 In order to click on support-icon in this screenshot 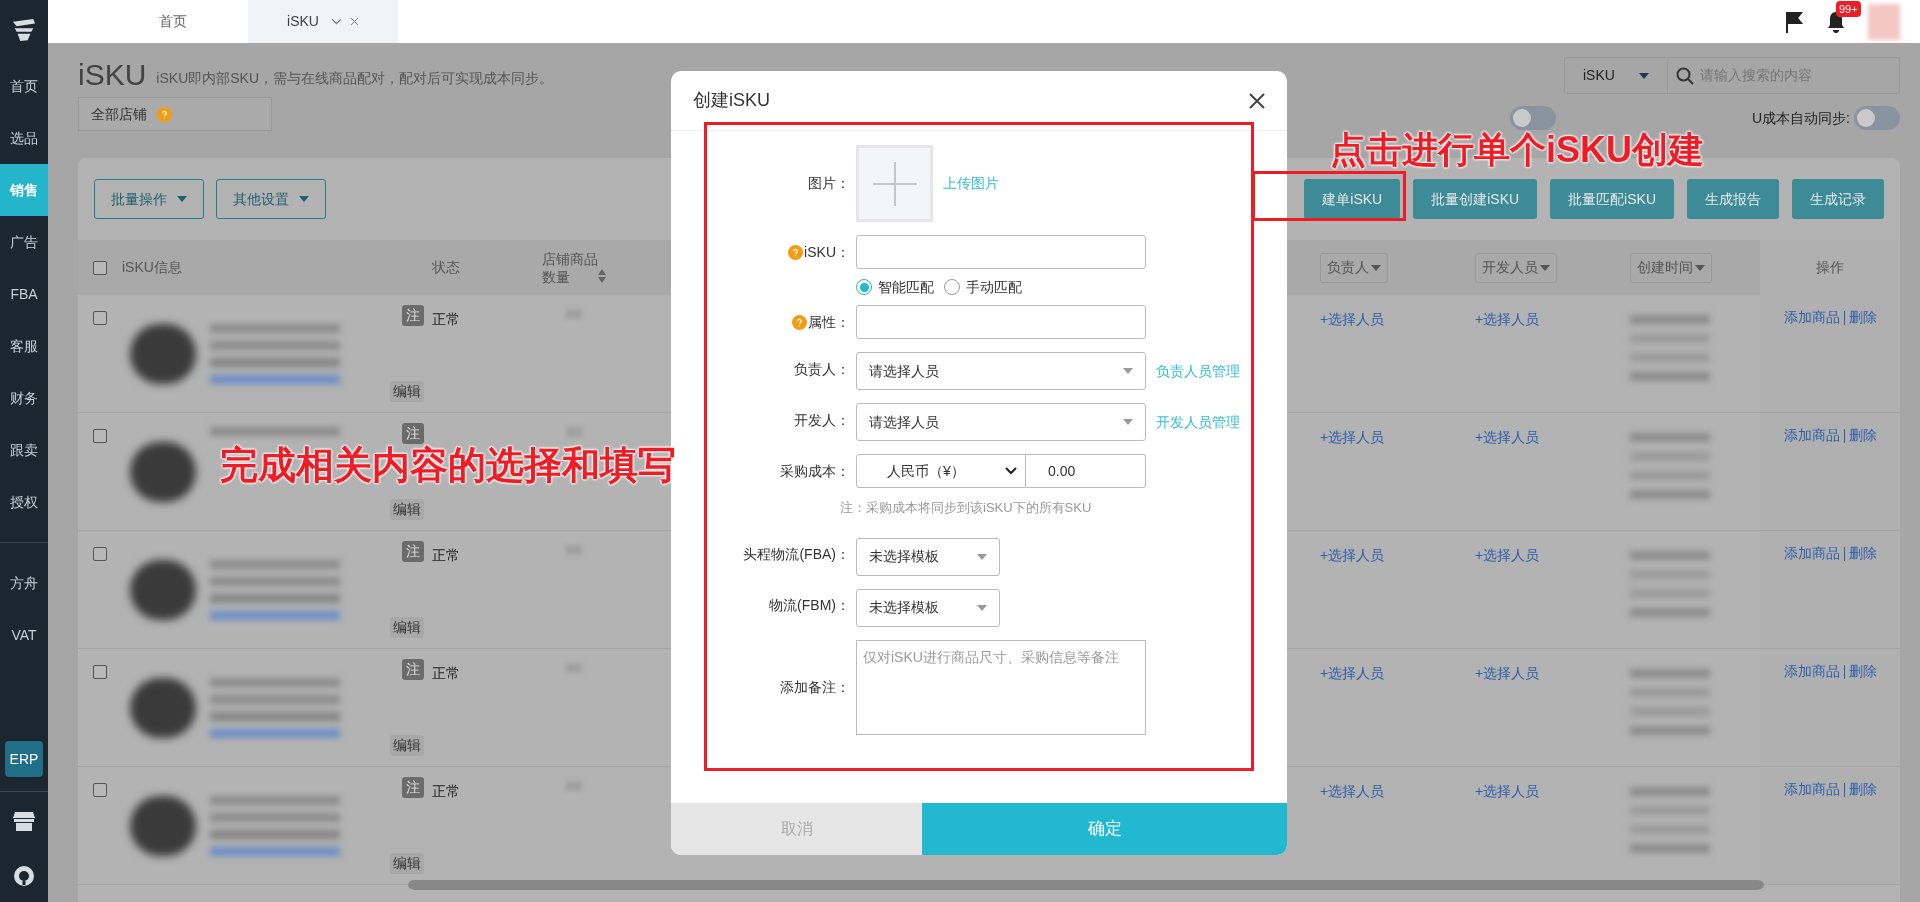, I will do `click(24, 876)`.